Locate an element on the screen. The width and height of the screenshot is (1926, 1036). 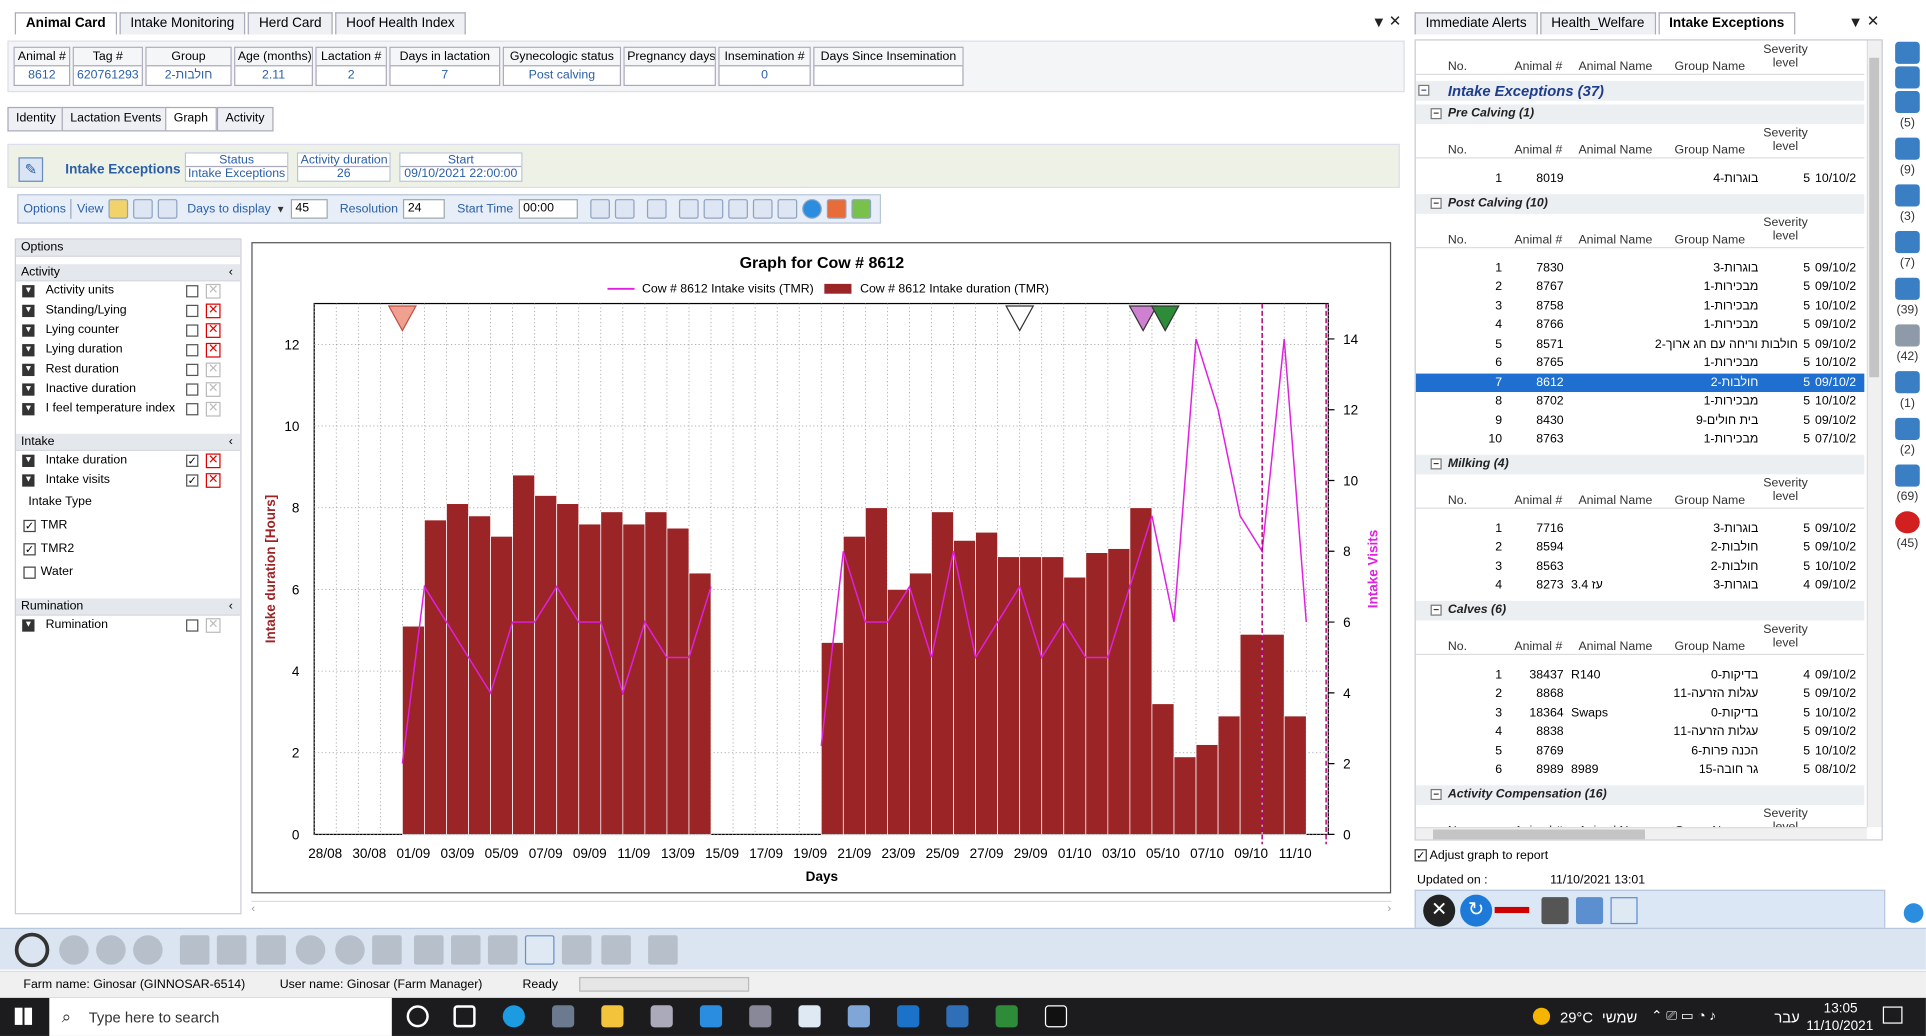
group-1: − Post Calving (10) is located at coordinates (1640, 203).